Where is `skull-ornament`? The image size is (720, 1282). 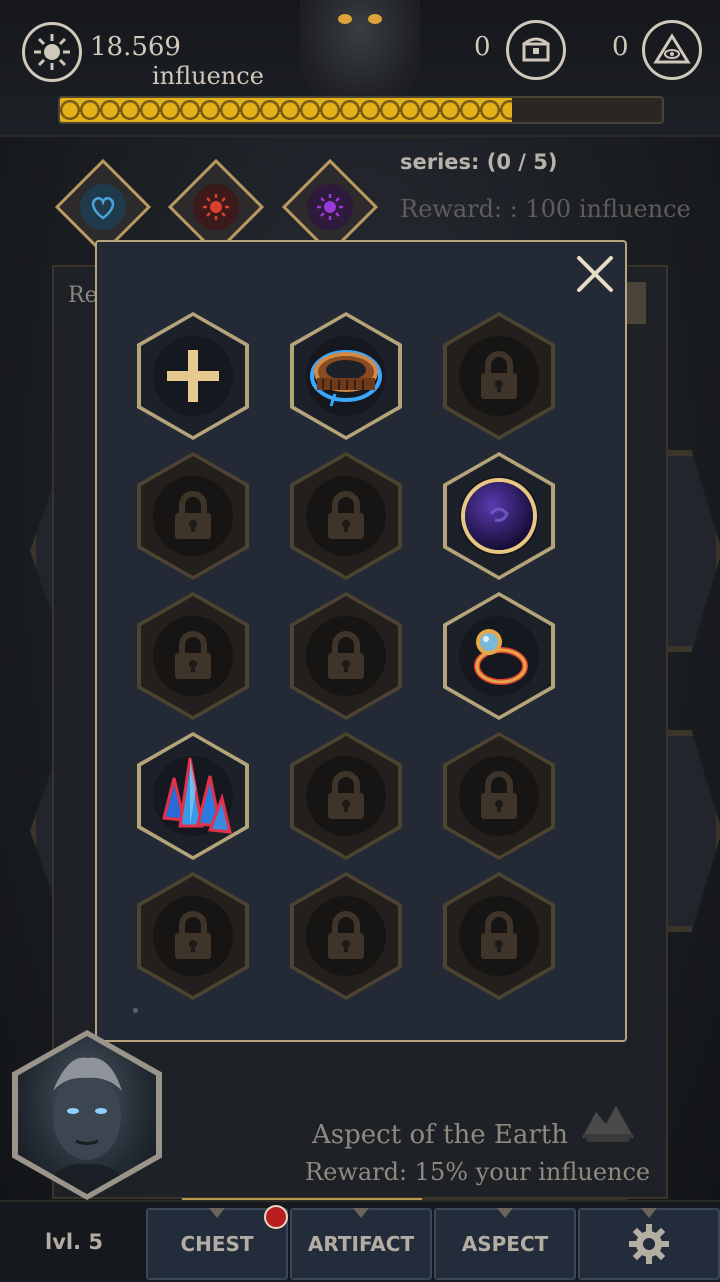 skull-ornament is located at coordinates (360, 52).